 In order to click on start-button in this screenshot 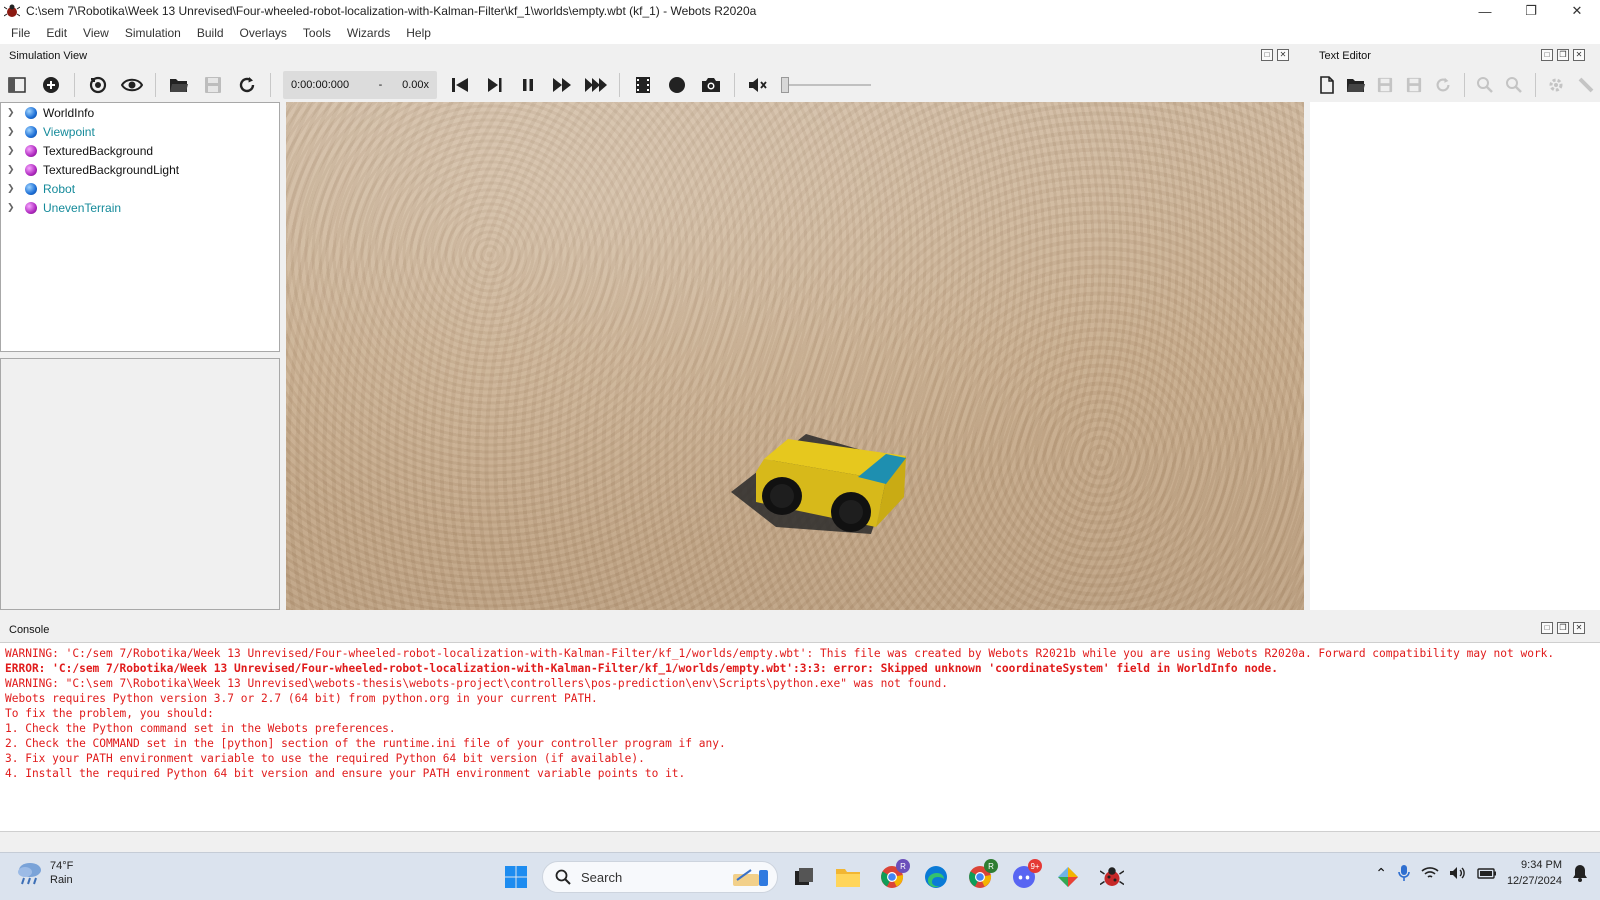, I will do `click(516, 877)`.